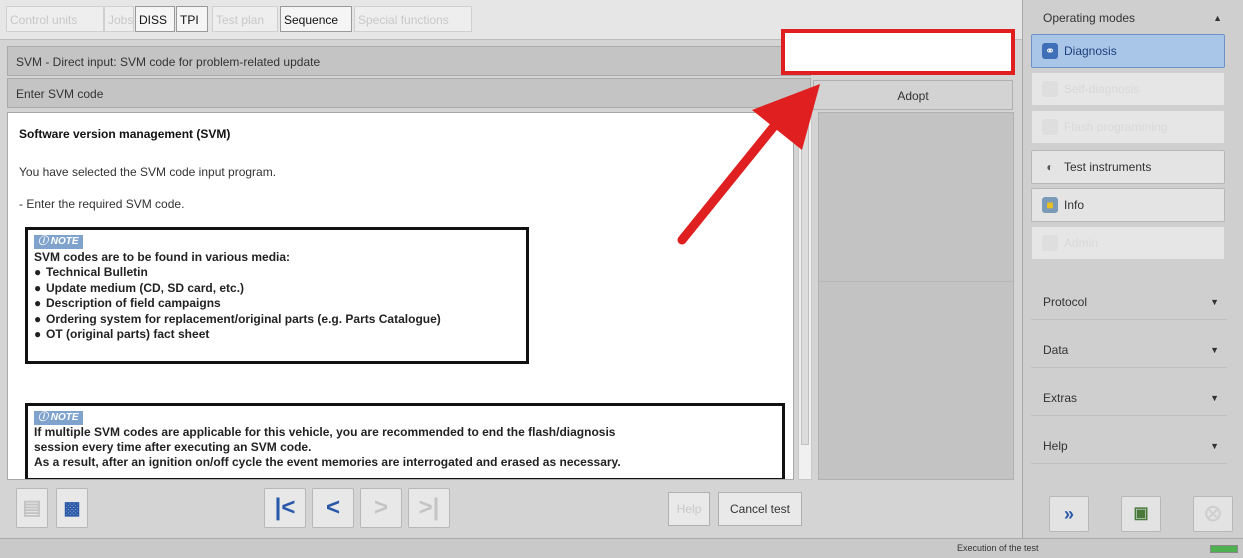 Image resolution: width=1243 pixels, height=558 pixels. I want to click on flash-icon, so click(1050, 127).